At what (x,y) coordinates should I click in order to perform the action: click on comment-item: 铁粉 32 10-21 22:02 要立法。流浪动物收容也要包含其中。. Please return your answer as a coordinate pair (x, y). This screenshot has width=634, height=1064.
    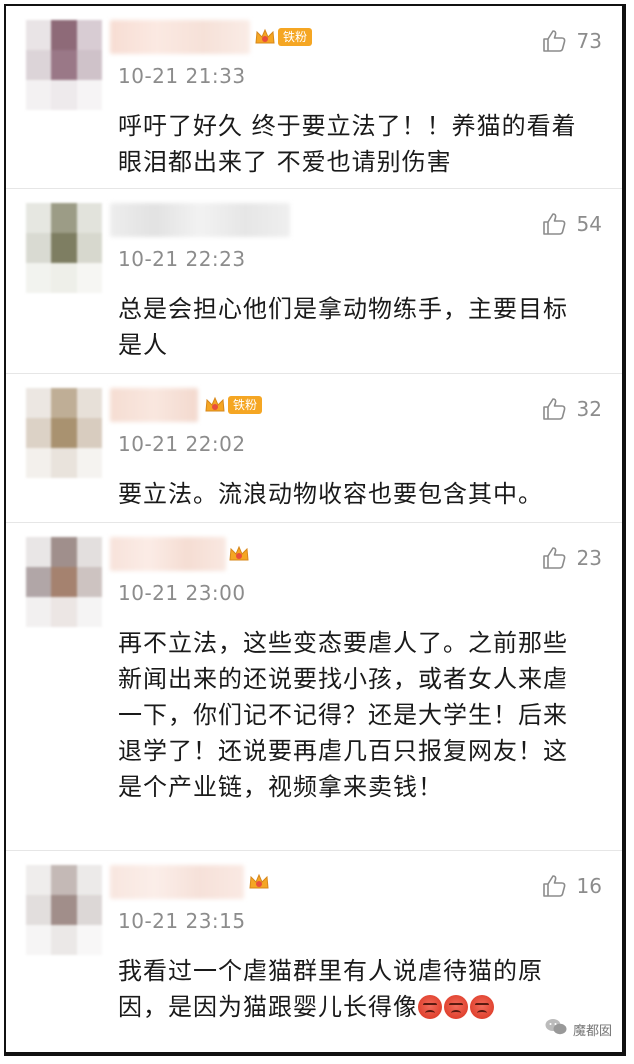
    Looking at the image, I should click on (314, 448).